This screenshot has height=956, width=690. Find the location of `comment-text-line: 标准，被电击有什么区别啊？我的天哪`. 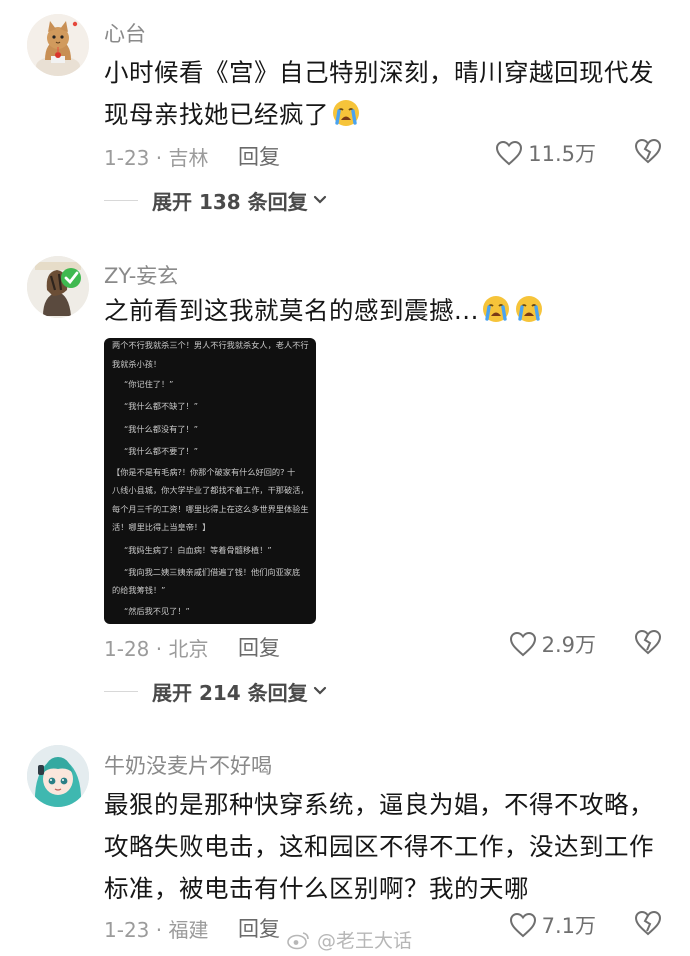

comment-text-line: 标准，被电击有什么区别啊？我的天哪 is located at coordinates (316, 888).